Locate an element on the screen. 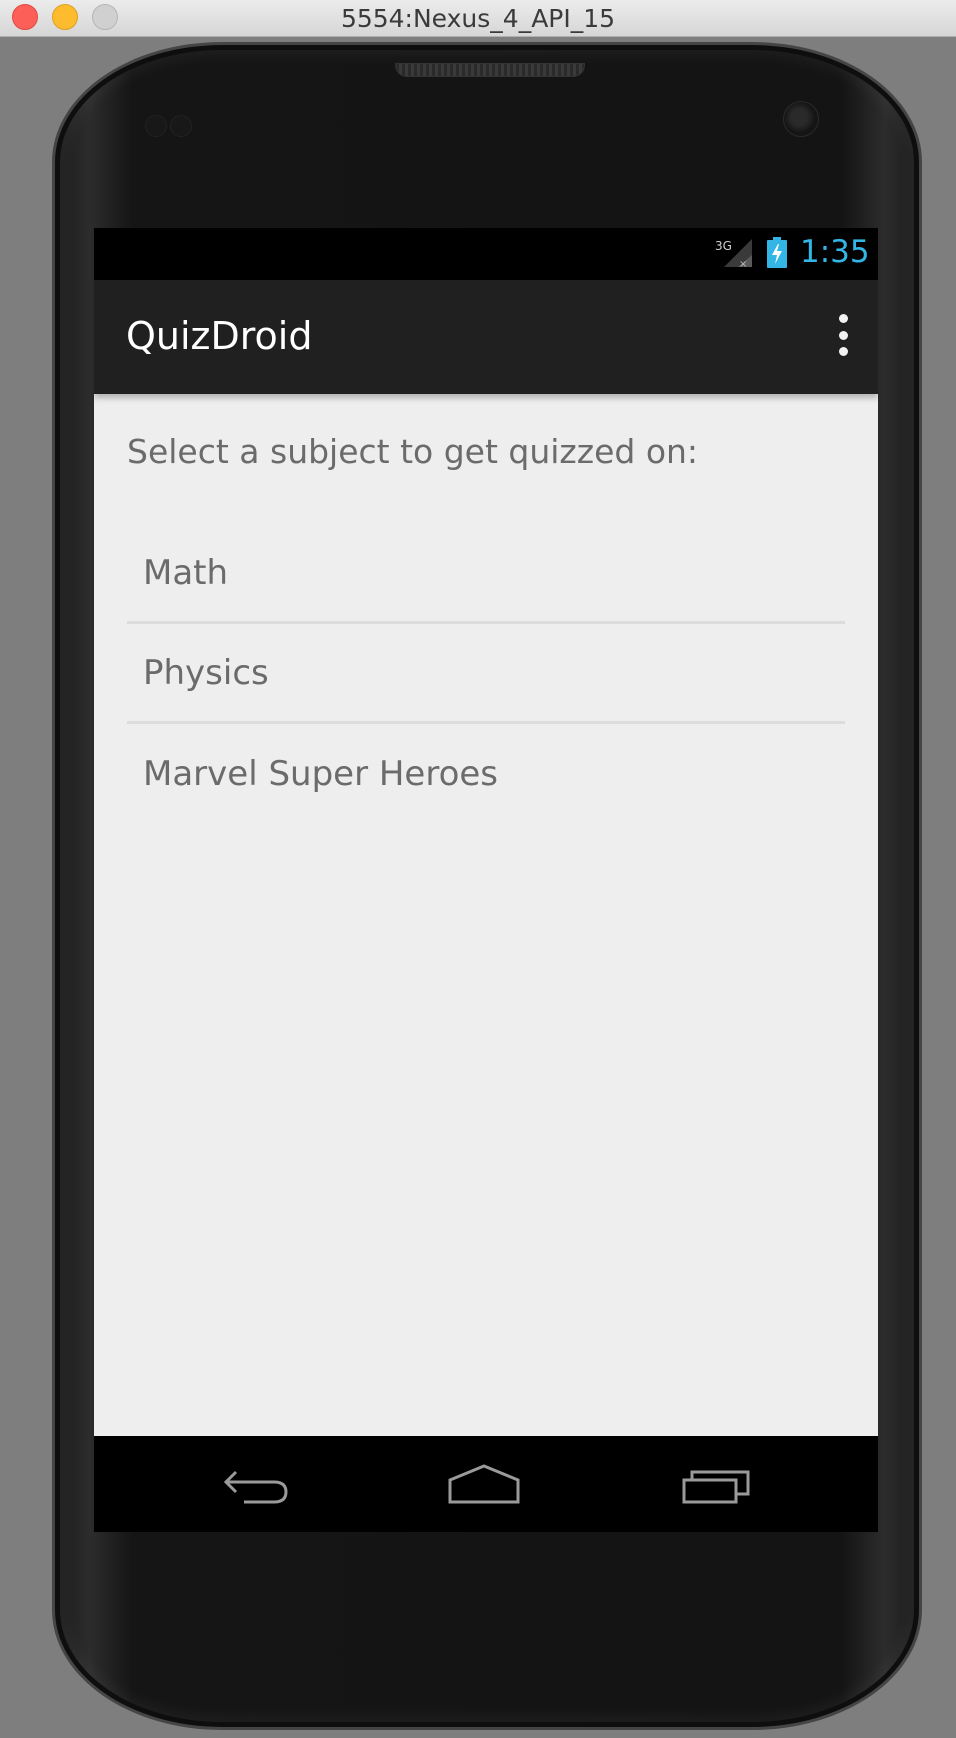  proximity-sensors is located at coordinates (170, 126).